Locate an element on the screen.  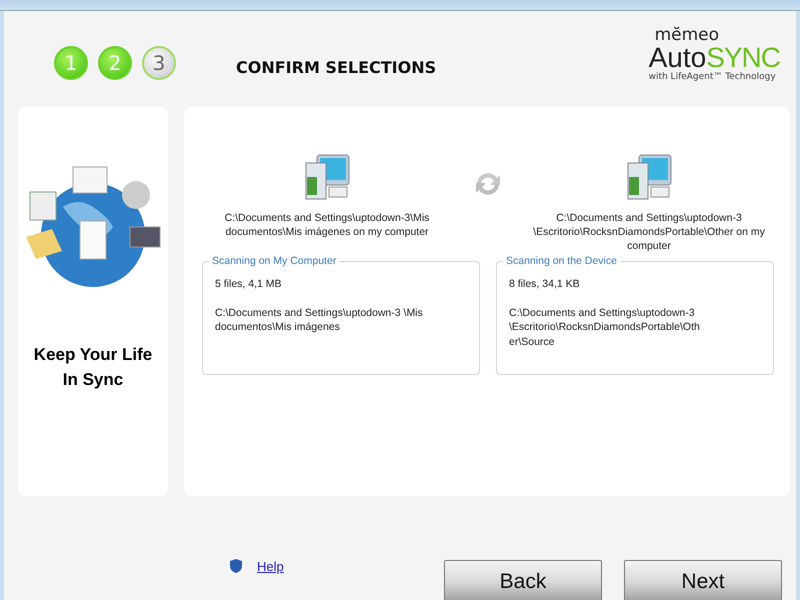
step-indicator: 3 is located at coordinates (159, 63).